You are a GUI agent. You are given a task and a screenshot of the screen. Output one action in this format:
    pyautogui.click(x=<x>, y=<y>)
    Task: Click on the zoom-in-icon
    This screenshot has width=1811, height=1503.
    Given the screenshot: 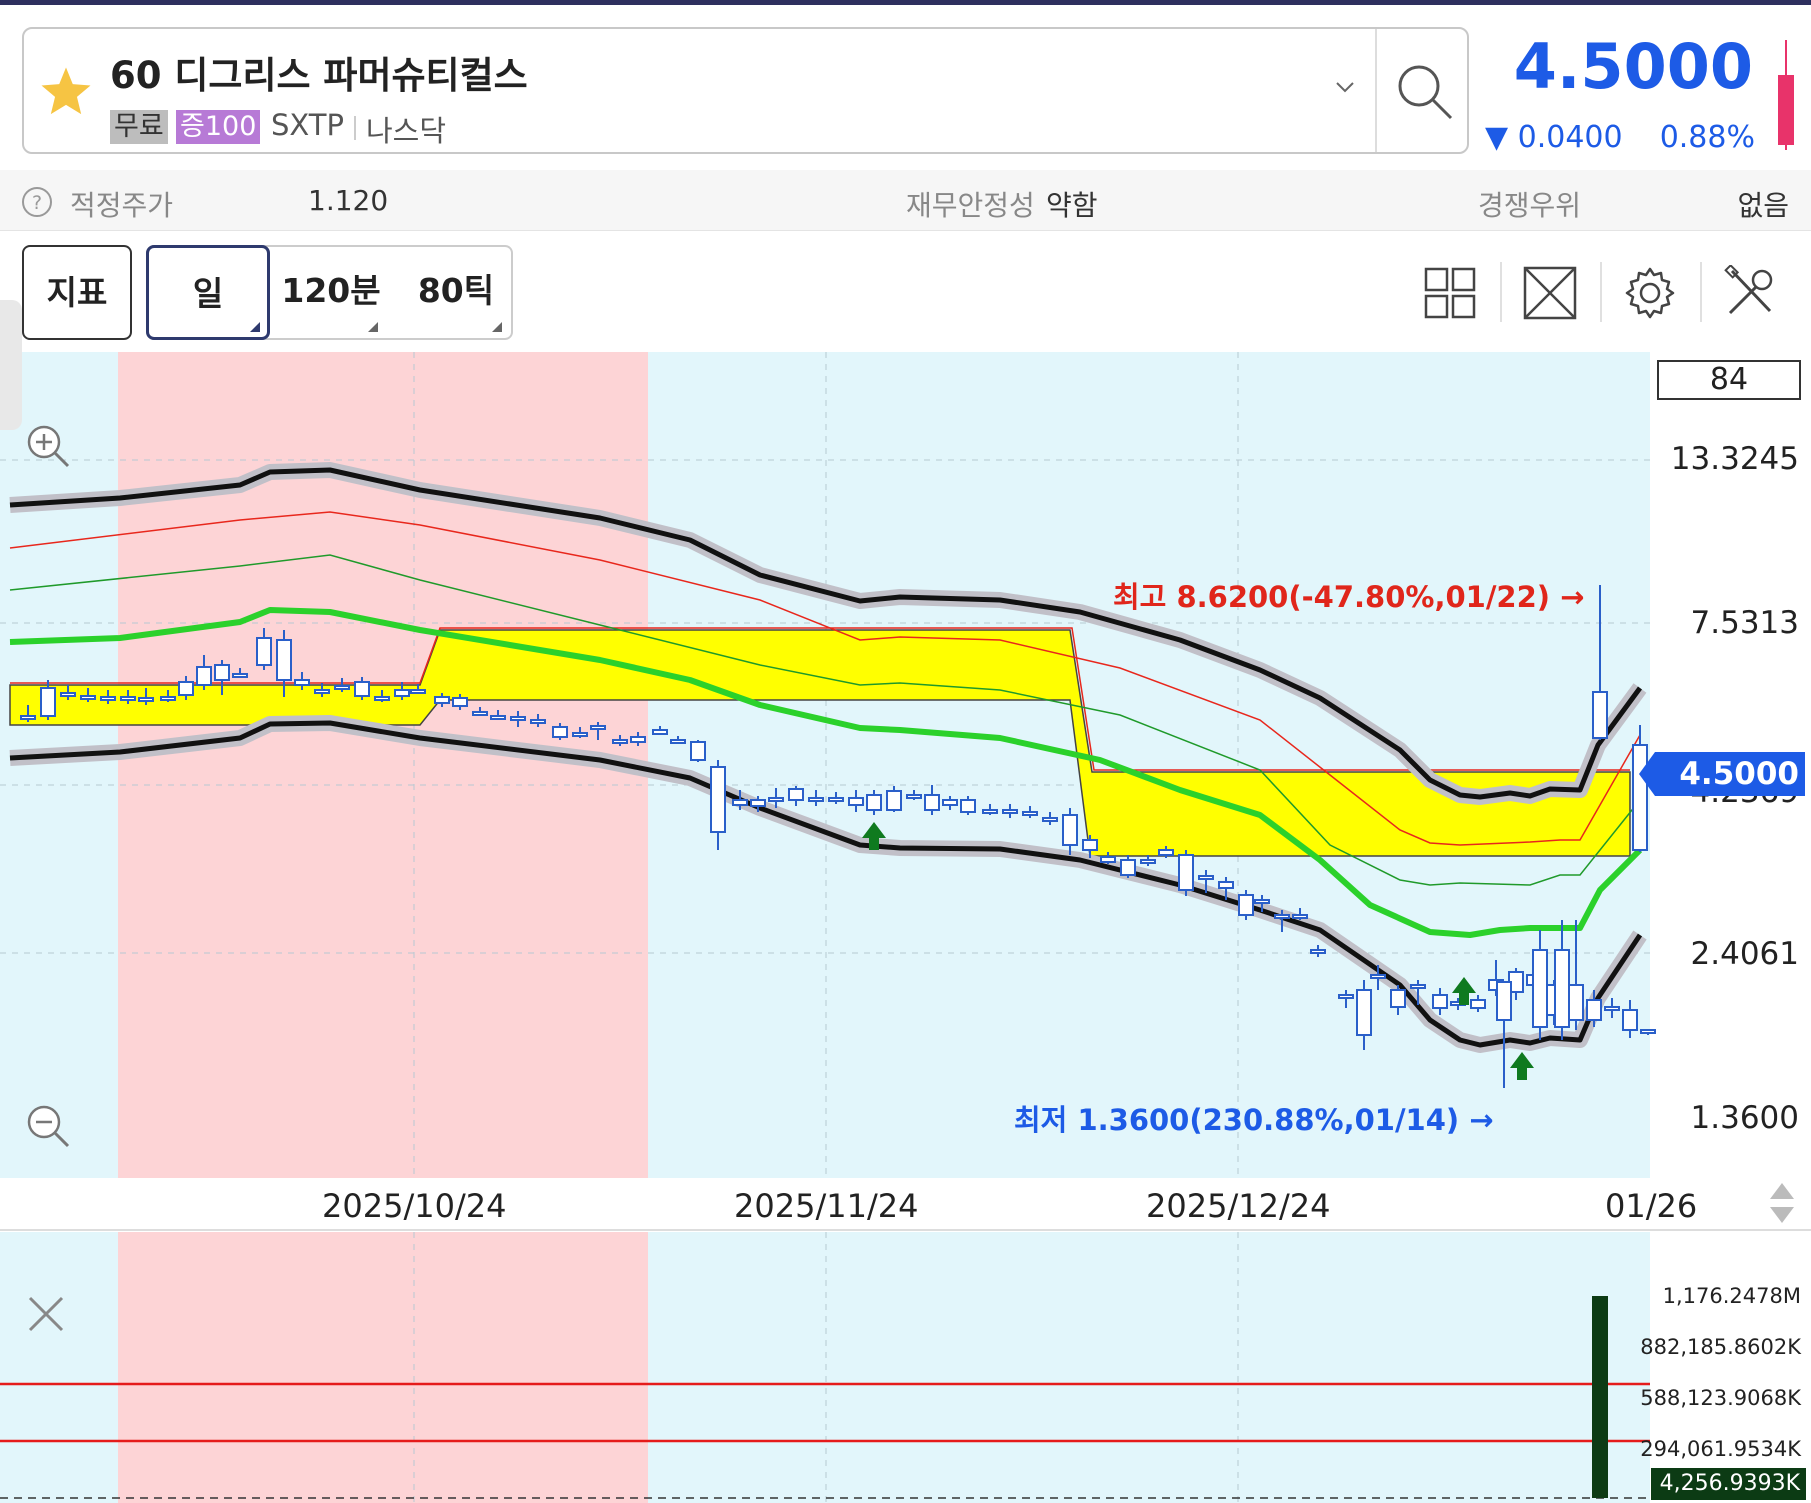 What is the action you would take?
    pyautogui.click(x=48, y=446)
    